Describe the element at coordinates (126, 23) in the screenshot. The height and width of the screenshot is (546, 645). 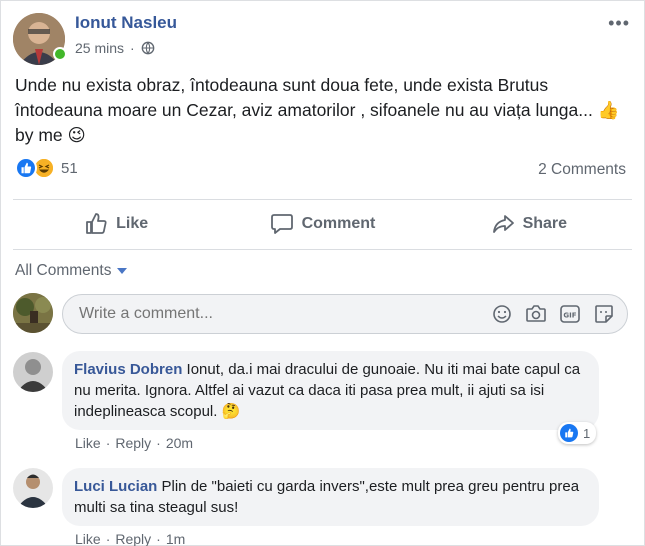
I see `post-author-name: Ionut Nasleu` at that location.